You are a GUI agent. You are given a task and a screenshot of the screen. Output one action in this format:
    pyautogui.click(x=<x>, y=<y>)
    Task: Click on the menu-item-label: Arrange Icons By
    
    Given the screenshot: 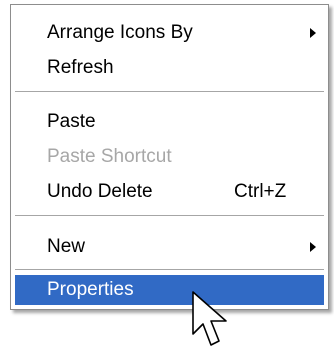 What is the action you would take?
    pyautogui.click(x=120, y=32)
    